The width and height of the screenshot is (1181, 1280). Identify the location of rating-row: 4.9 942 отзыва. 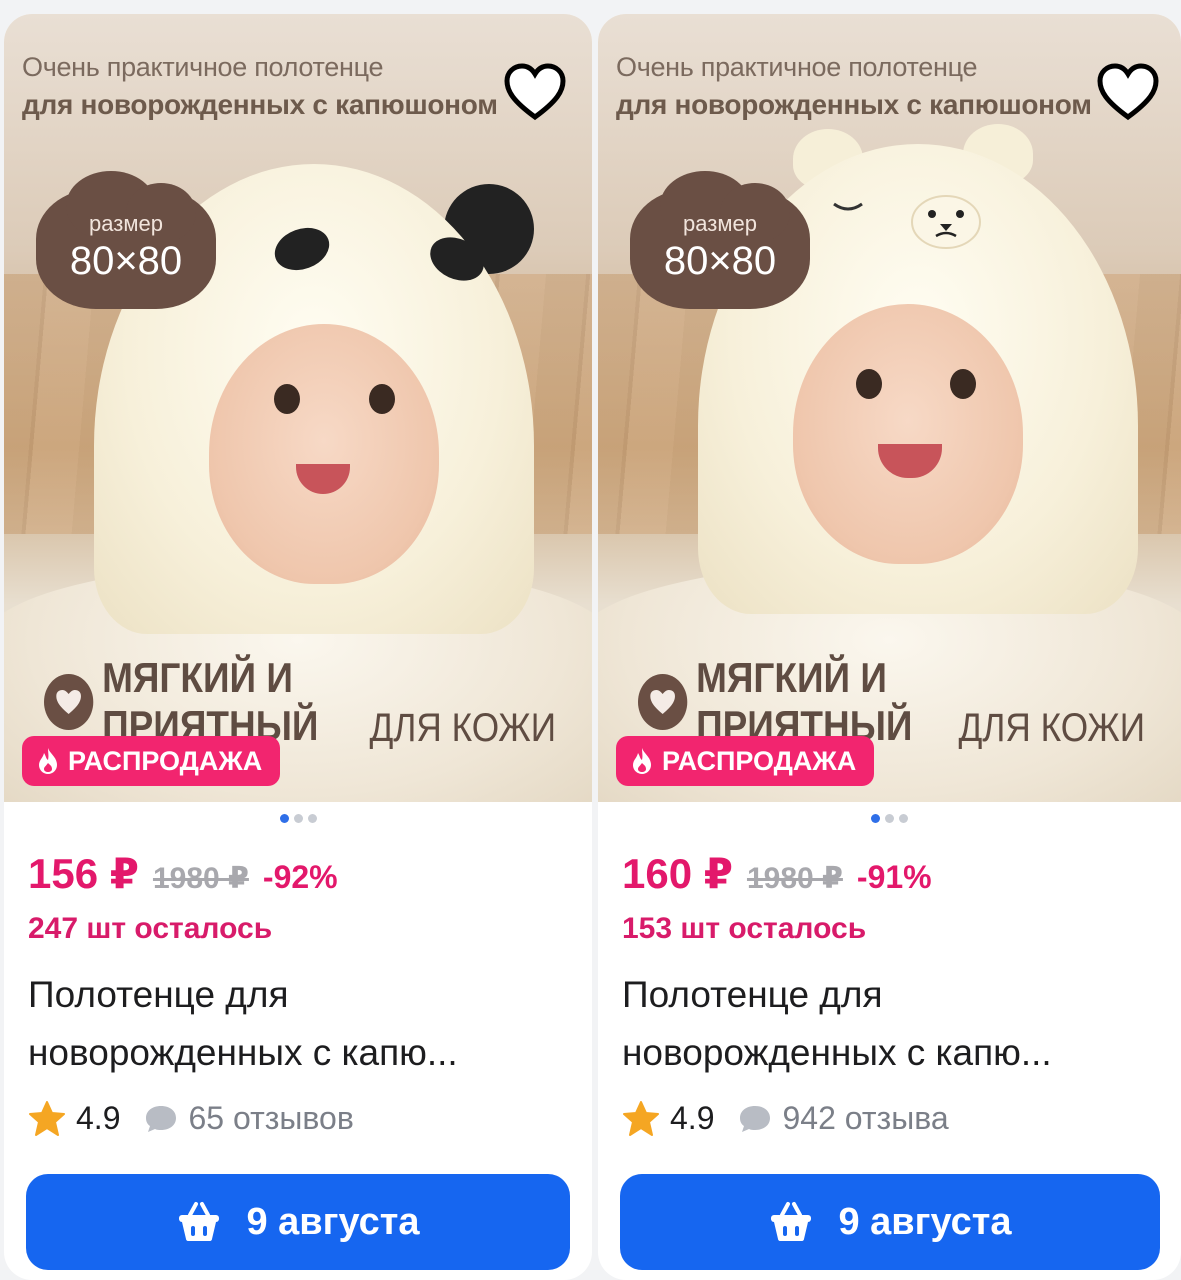
(785, 1118).